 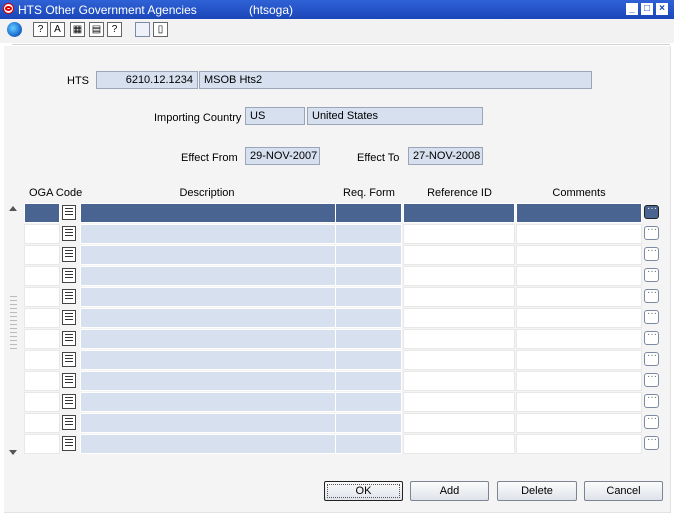 I want to click on ok-button: OK, so click(x=363, y=491).